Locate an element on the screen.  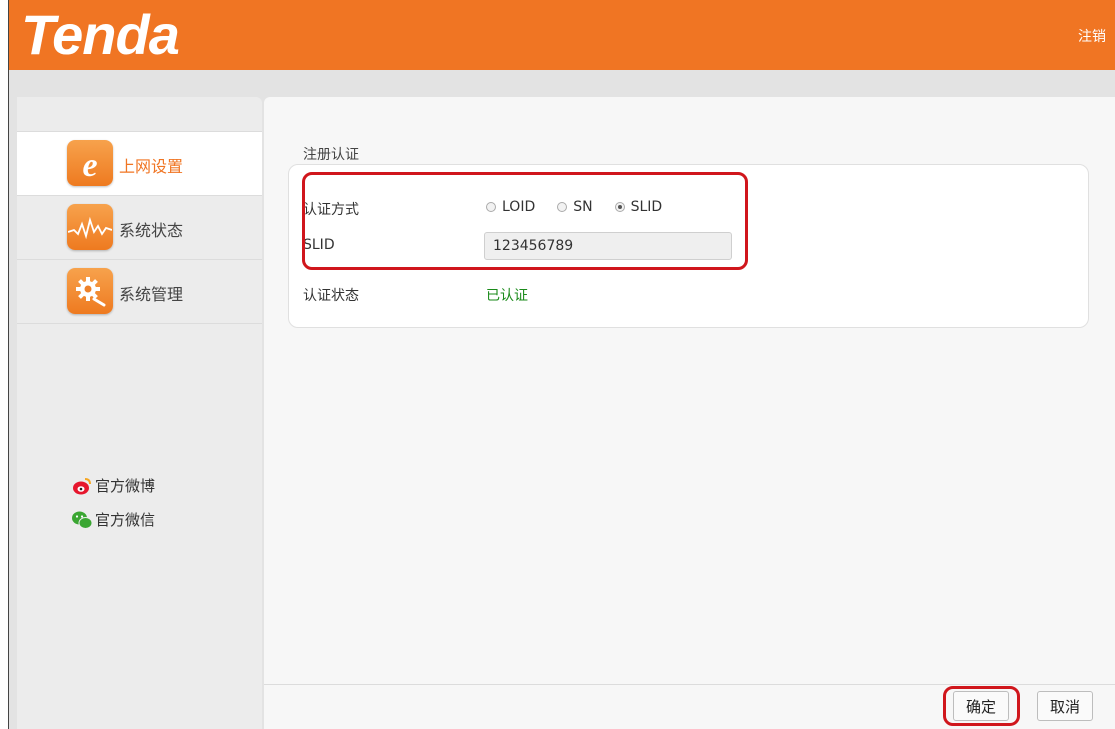
wechat-link: 官方微信 is located at coordinates (113, 519).